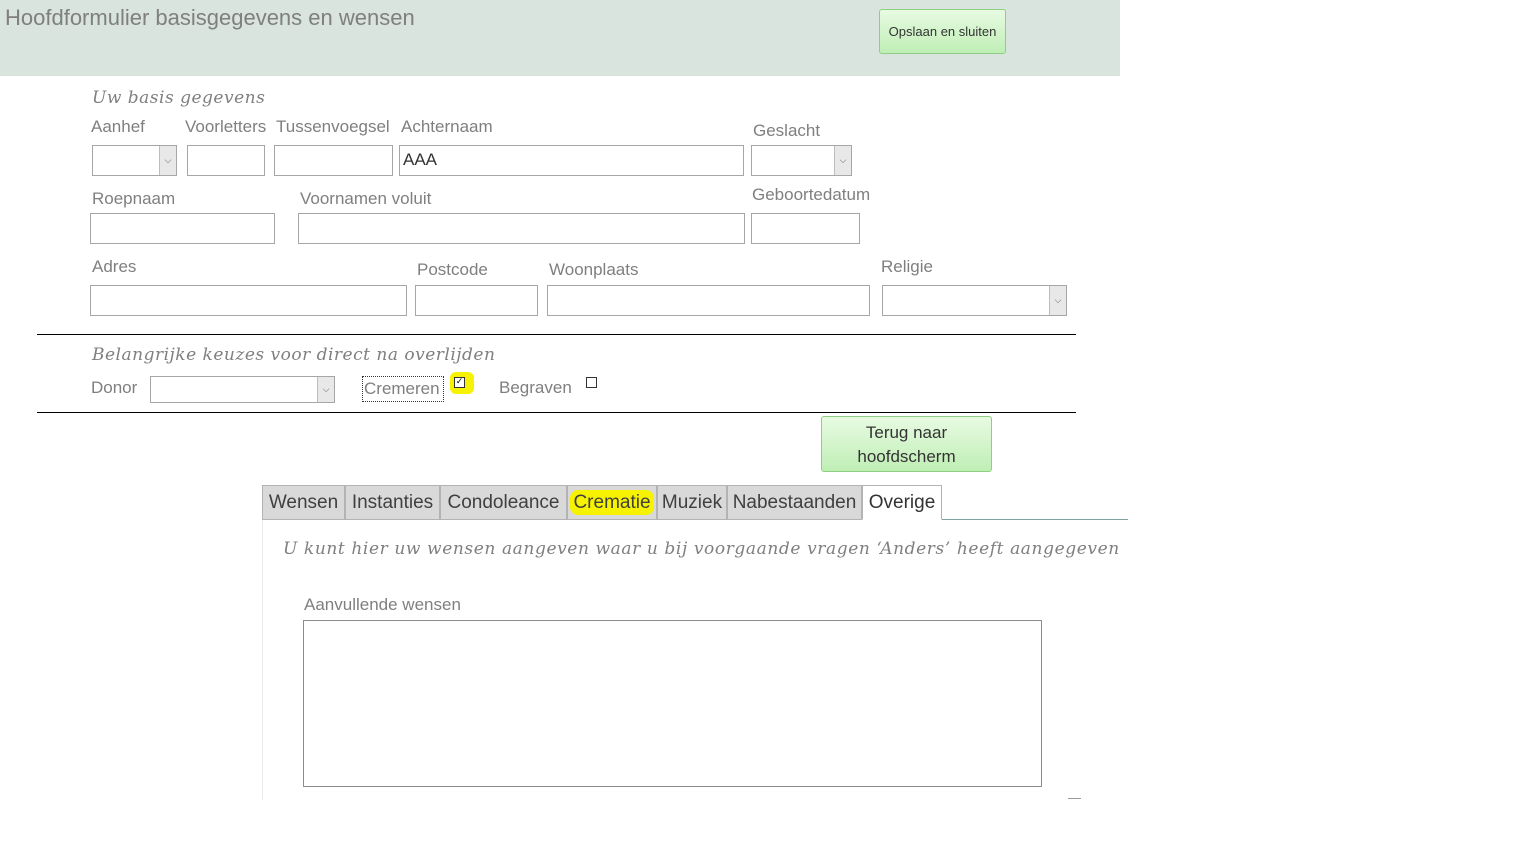  I want to click on tab-muziek: Muziek, so click(692, 502).